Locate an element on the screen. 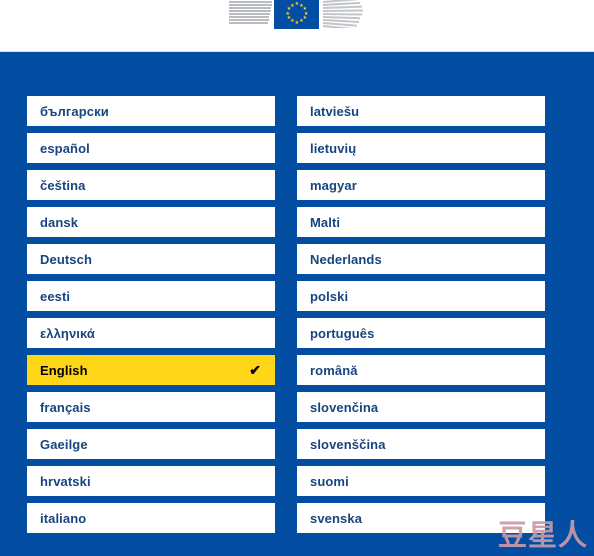 This screenshot has width=594, height=556. check-icon: ✔ is located at coordinates (255, 370).